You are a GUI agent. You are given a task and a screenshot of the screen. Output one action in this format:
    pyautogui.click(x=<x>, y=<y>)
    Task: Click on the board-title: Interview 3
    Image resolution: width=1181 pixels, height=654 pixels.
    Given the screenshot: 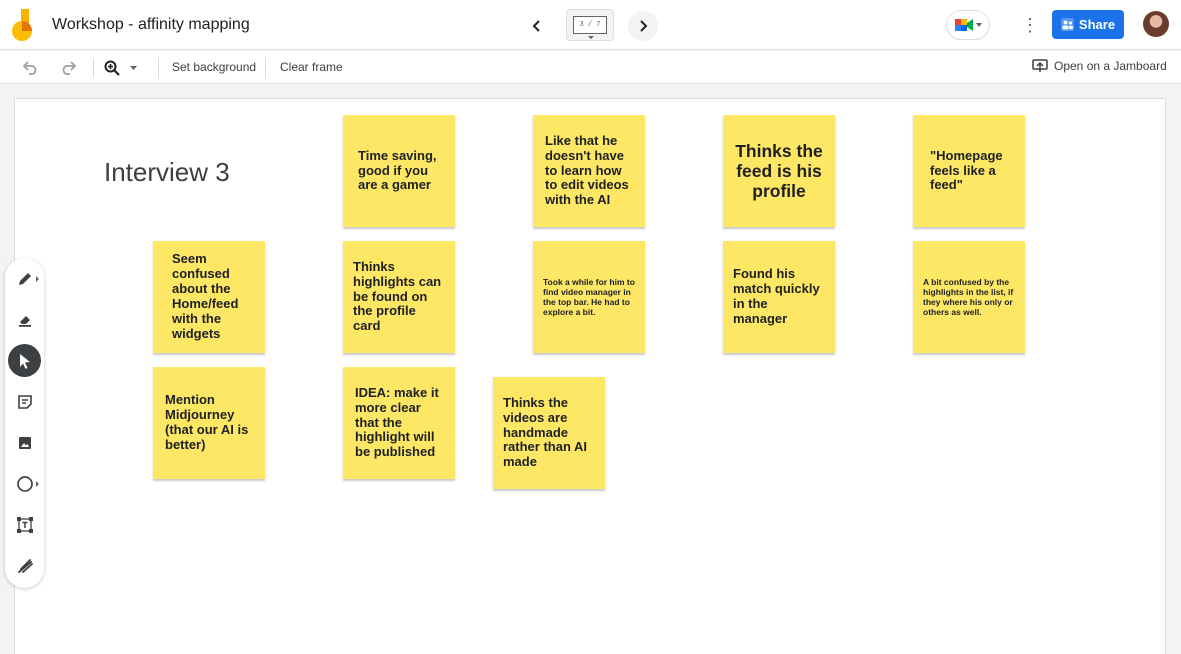 What is the action you would take?
    pyautogui.click(x=167, y=172)
    